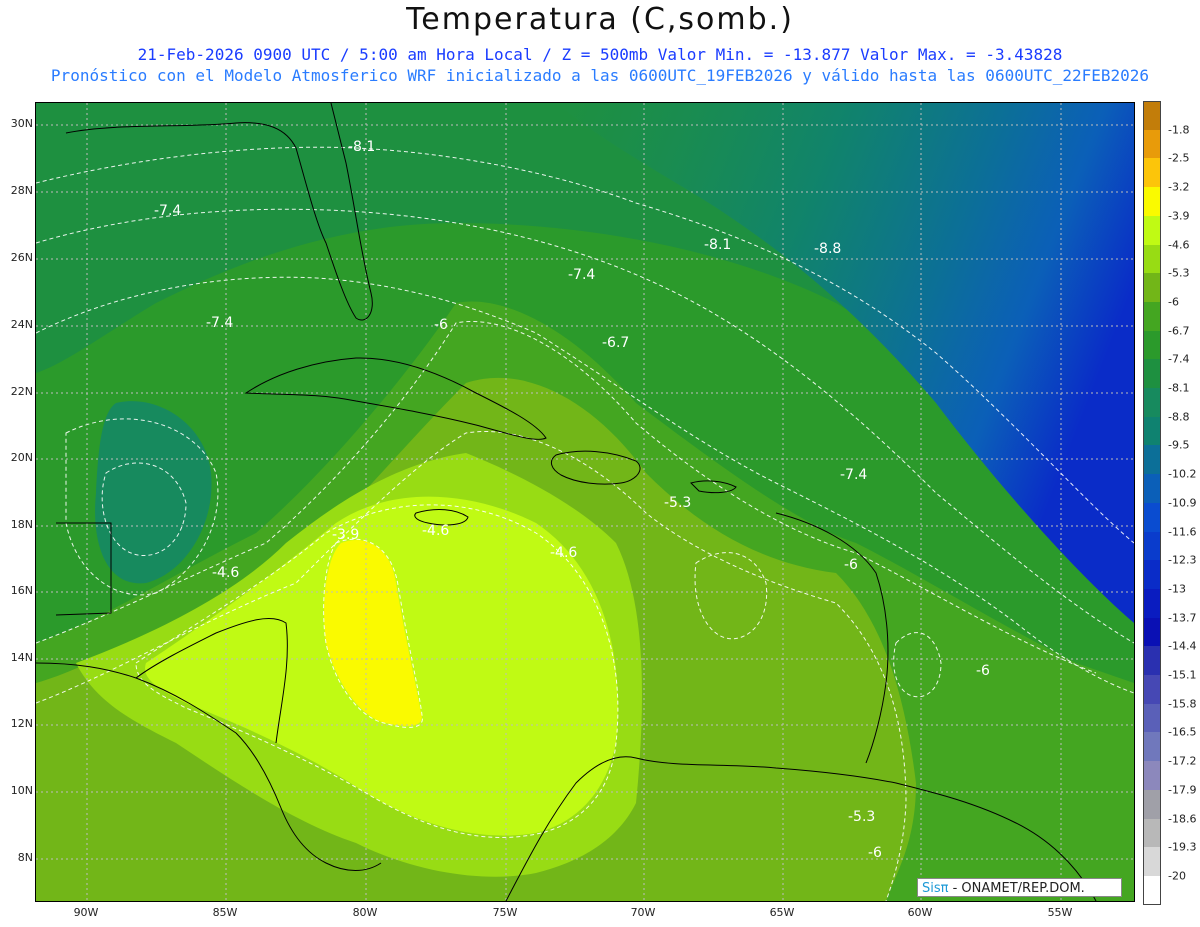 The width and height of the screenshot is (1200, 927). I want to click on colorbar-label: -3.2, so click(1179, 187).